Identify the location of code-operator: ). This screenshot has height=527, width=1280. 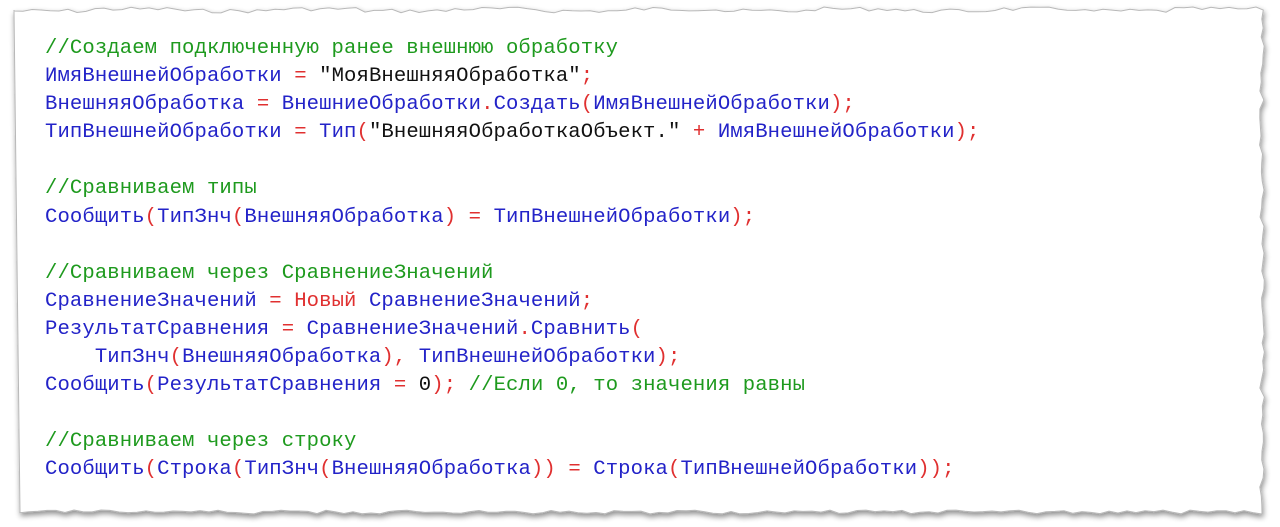
(450, 217).